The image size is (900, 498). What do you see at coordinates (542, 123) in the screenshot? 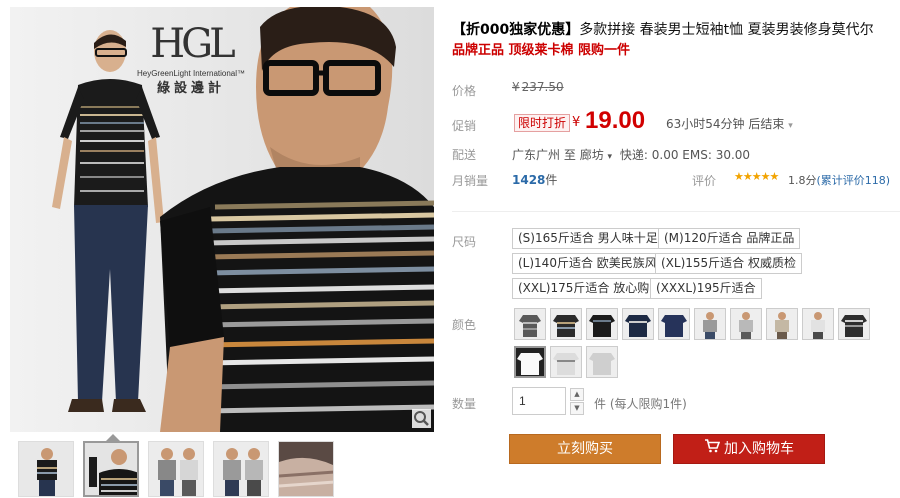
I see `promo-badge: 限时打折` at bounding box center [542, 123].